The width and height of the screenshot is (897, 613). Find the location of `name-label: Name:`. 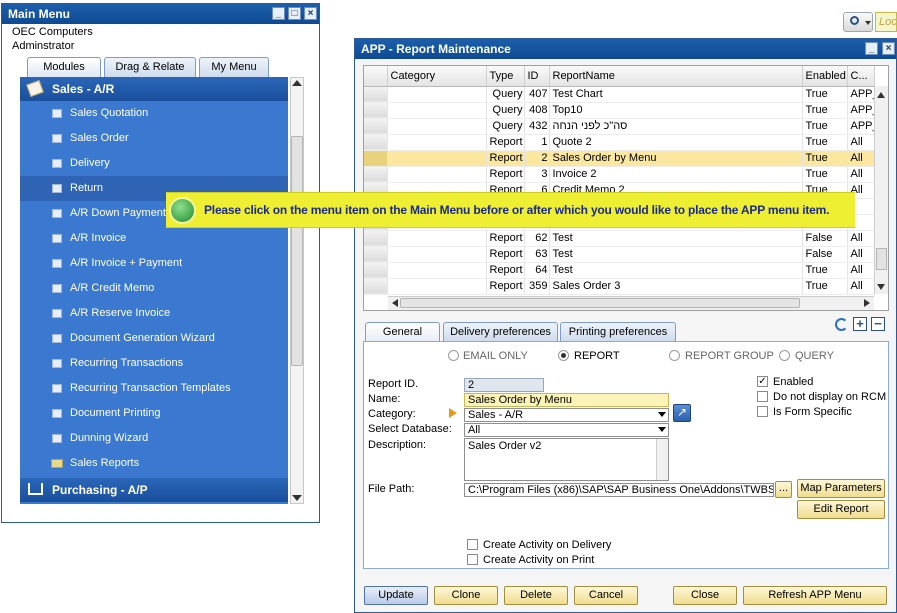

name-label: Name: is located at coordinates (384, 399).